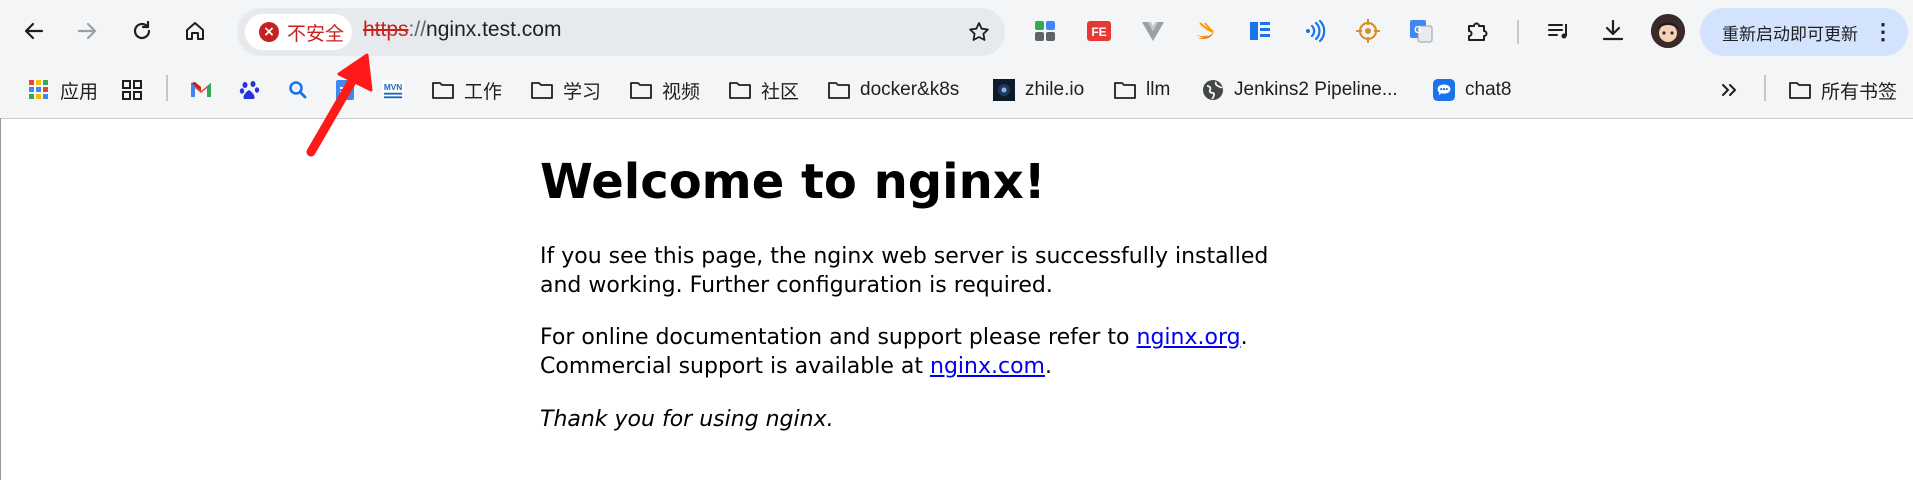  What do you see at coordinates (1206, 31) in the screenshot?
I see `swift-icon` at bounding box center [1206, 31].